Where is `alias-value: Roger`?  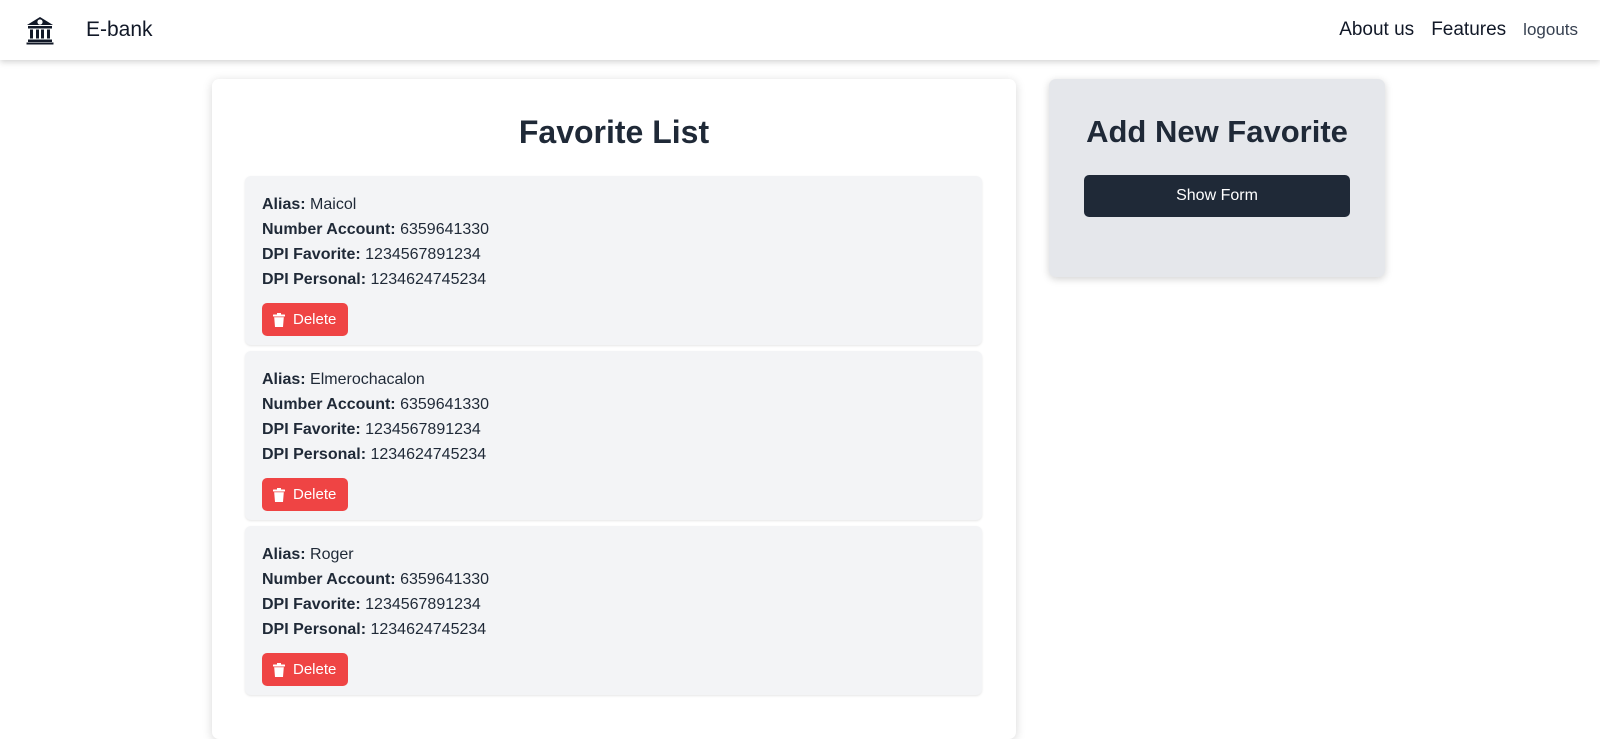
alias-value: Roger is located at coordinates (332, 554).